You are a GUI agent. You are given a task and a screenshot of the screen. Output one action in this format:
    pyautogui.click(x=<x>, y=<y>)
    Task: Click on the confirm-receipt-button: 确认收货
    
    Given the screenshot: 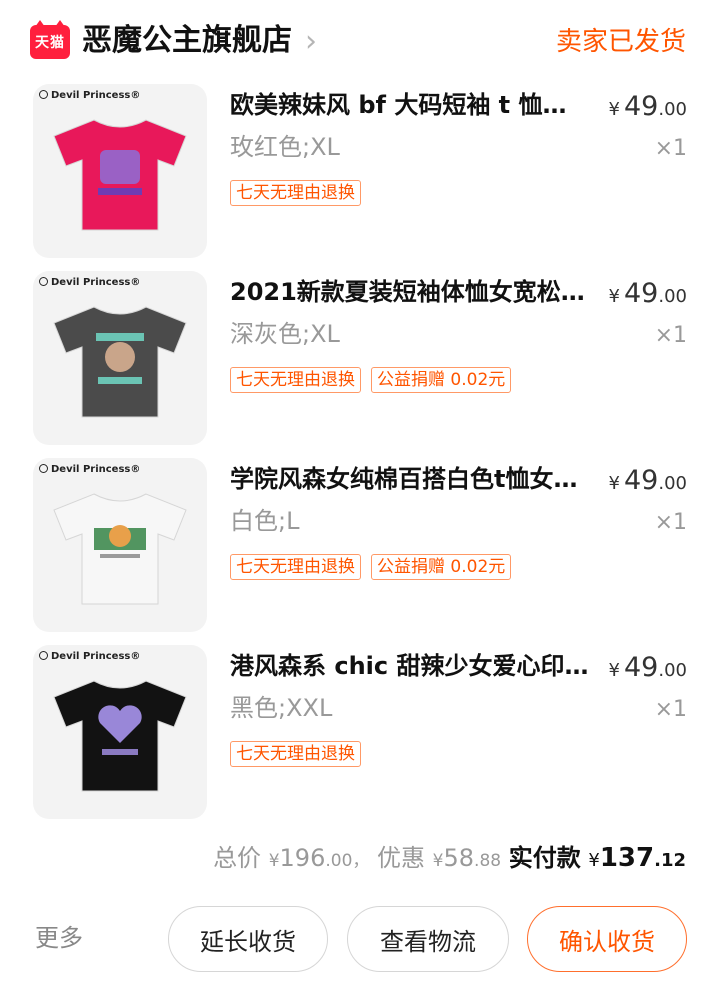 What is the action you would take?
    pyautogui.click(x=607, y=939)
    